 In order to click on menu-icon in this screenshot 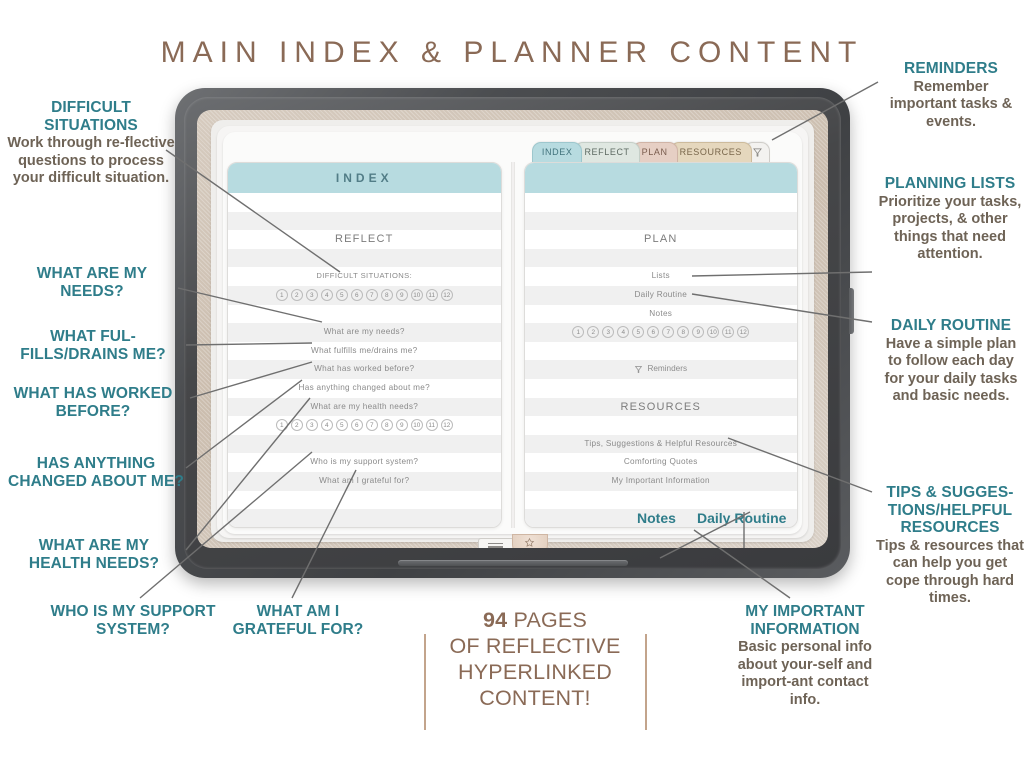, I will do `click(495, 542)`.